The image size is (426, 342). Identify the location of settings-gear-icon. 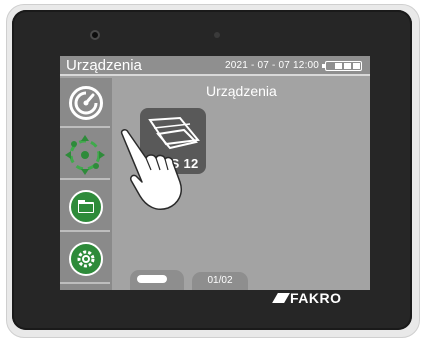
(86, 259).